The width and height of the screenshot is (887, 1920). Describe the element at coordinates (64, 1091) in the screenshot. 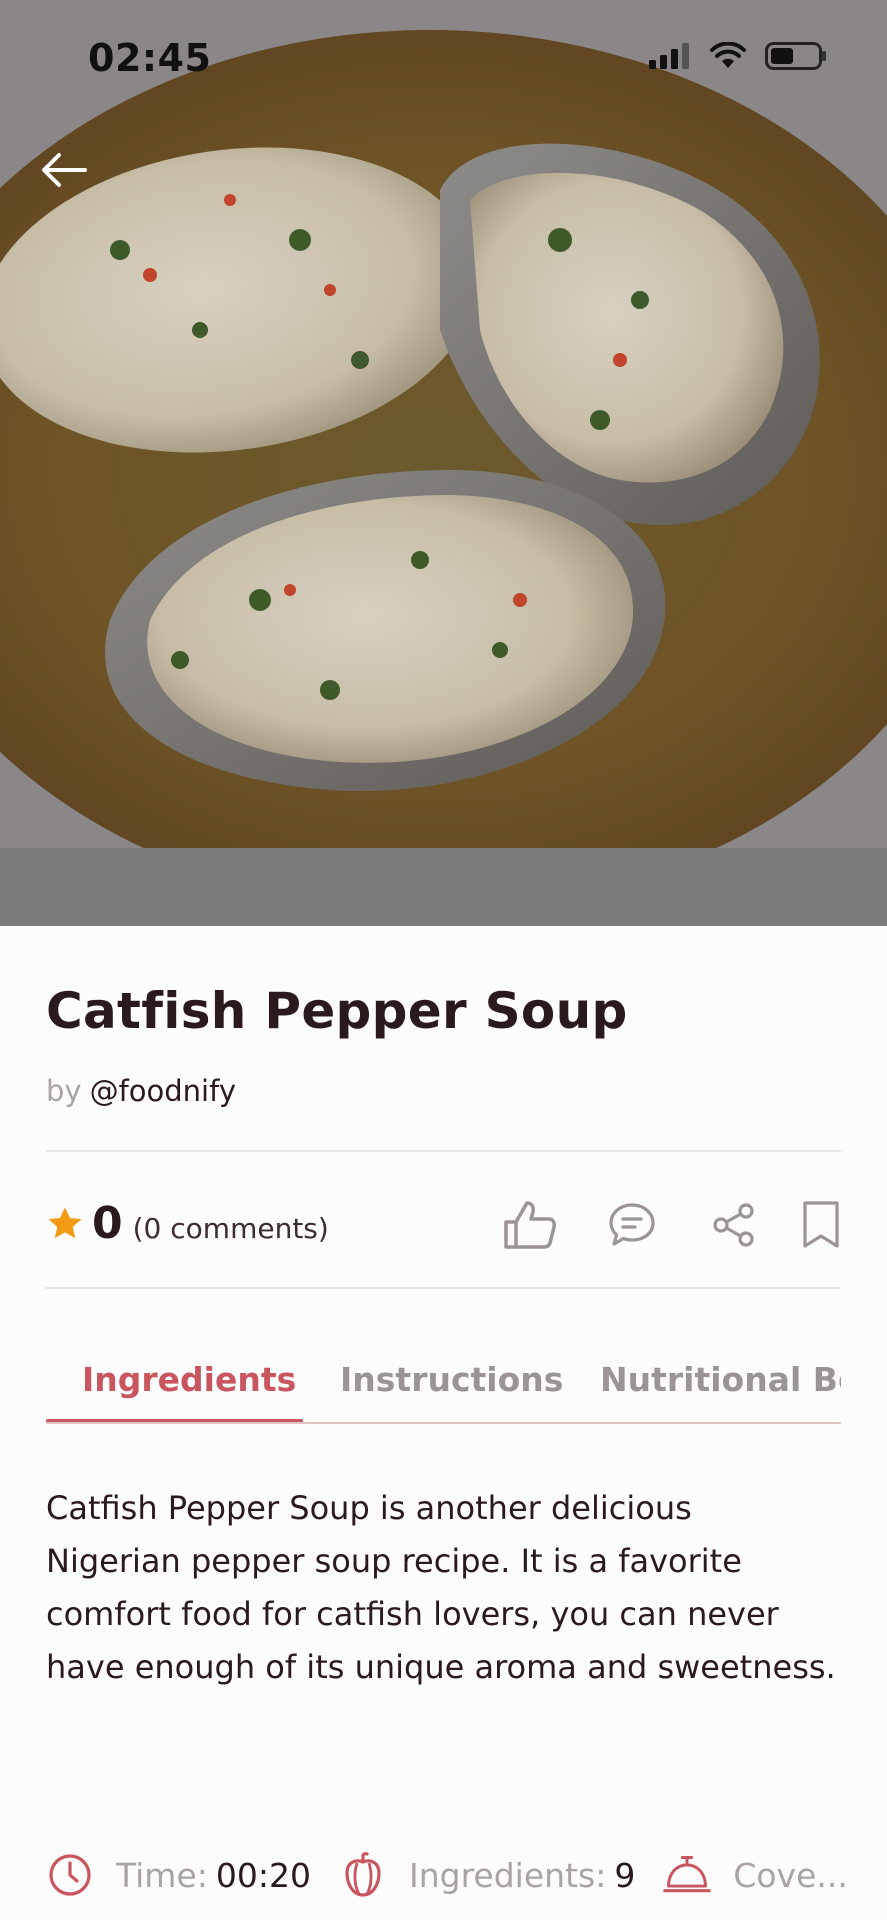

I see `byline-prefix: by` at that location.